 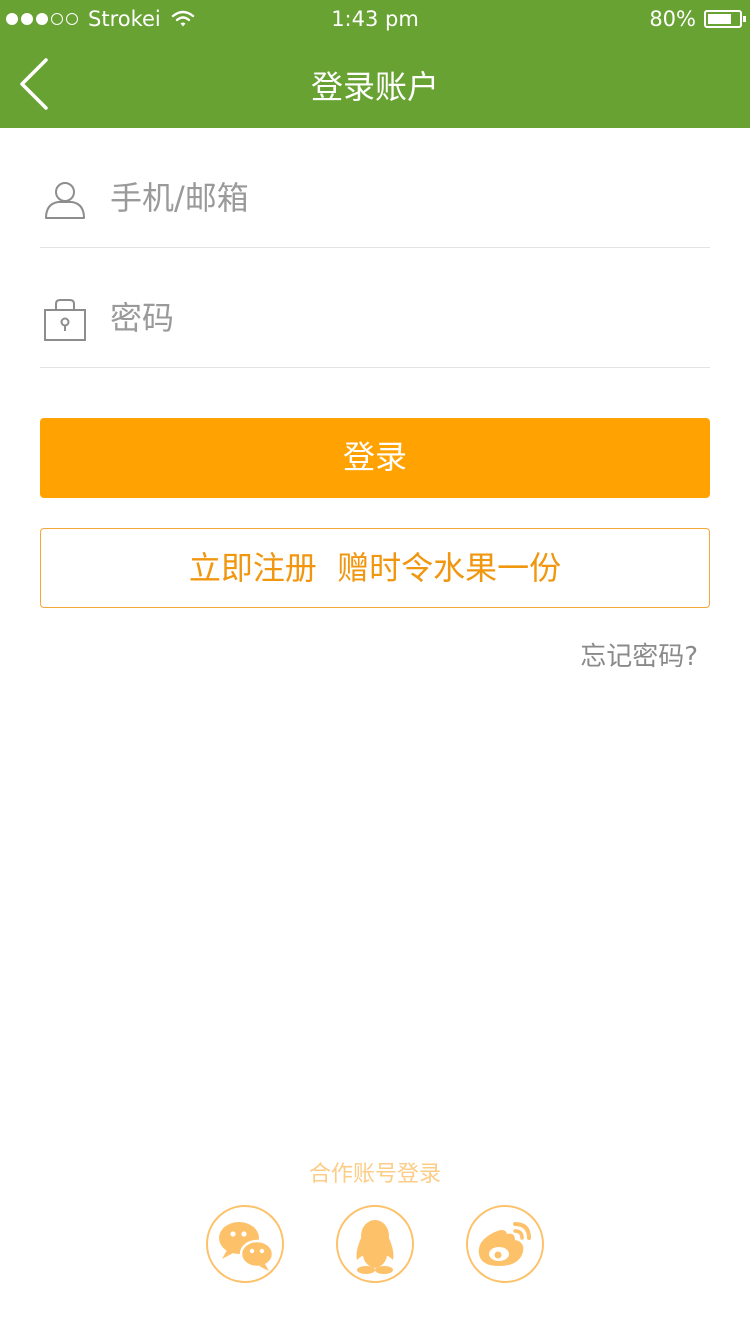 I want to click on register-button: 立即注册 赠时令水果一份, so click(x=375, y=568).